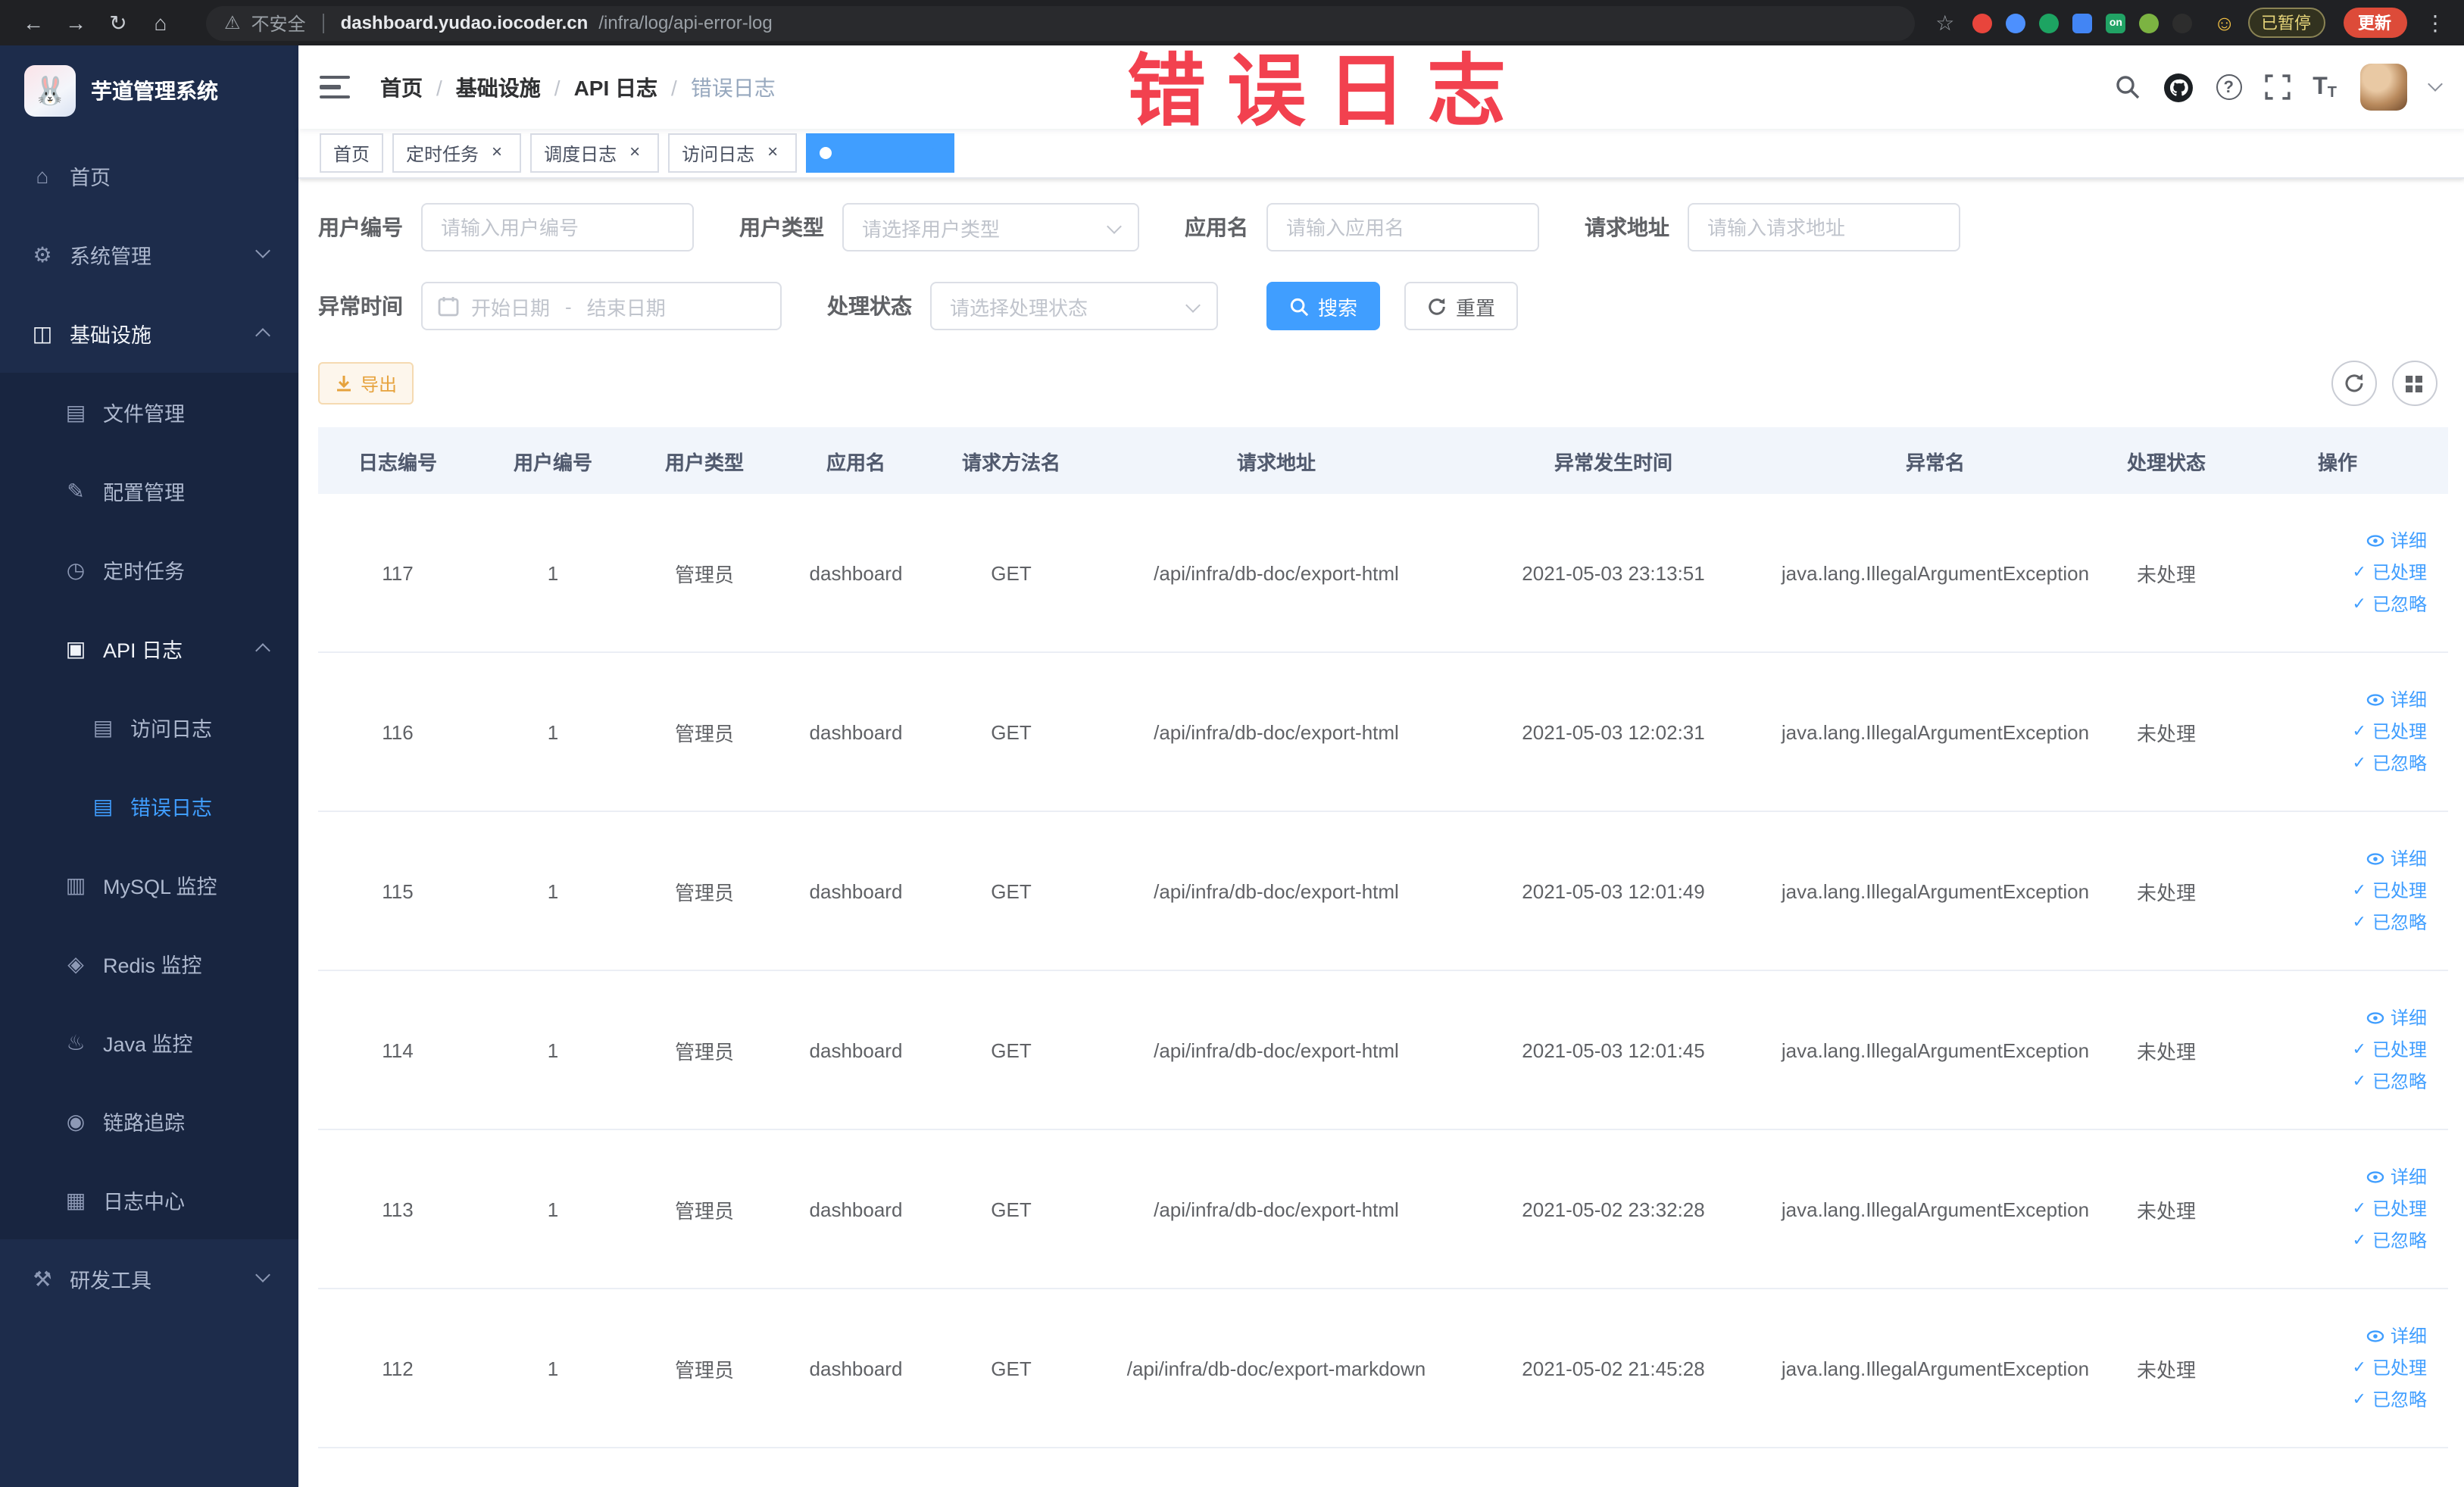 The height and width of the screenshot is (1487, 2464). What do you see at coordinates (1613, 1209) in the screenshot?
I see `time-cell: 2021-05-02 23:32:28` at bounding box center [1613, 1209].